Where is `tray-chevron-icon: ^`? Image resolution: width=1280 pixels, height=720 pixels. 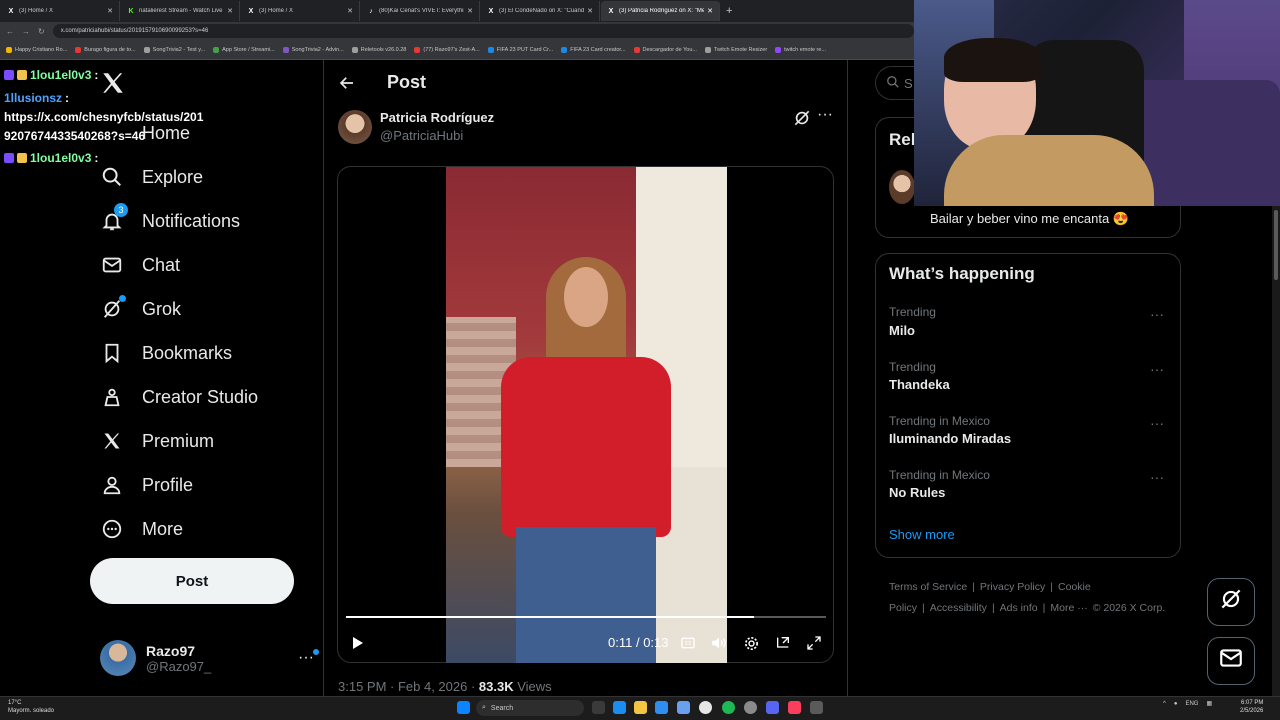
tray-chevron-icon: ^ is located at coordinates (1164, 704).